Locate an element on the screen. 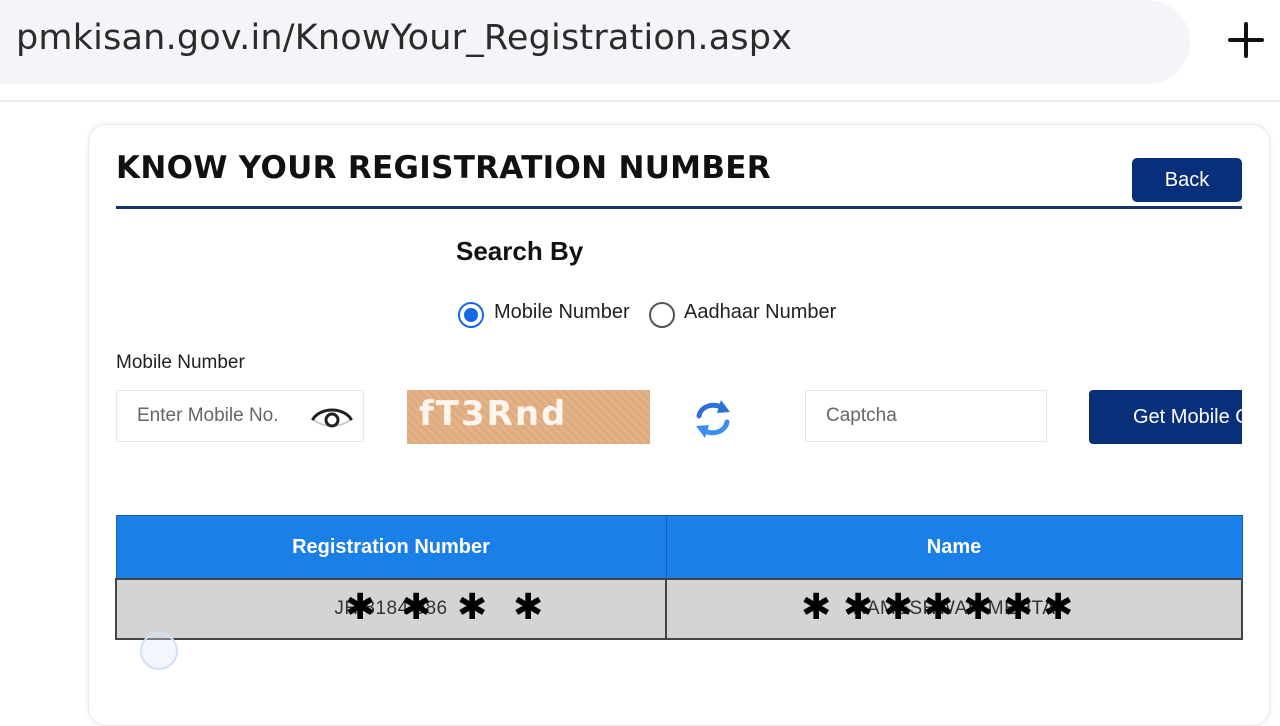 This screenshot has height=726, width=1280. mobile-number-input is located at coordinates (212, 416).